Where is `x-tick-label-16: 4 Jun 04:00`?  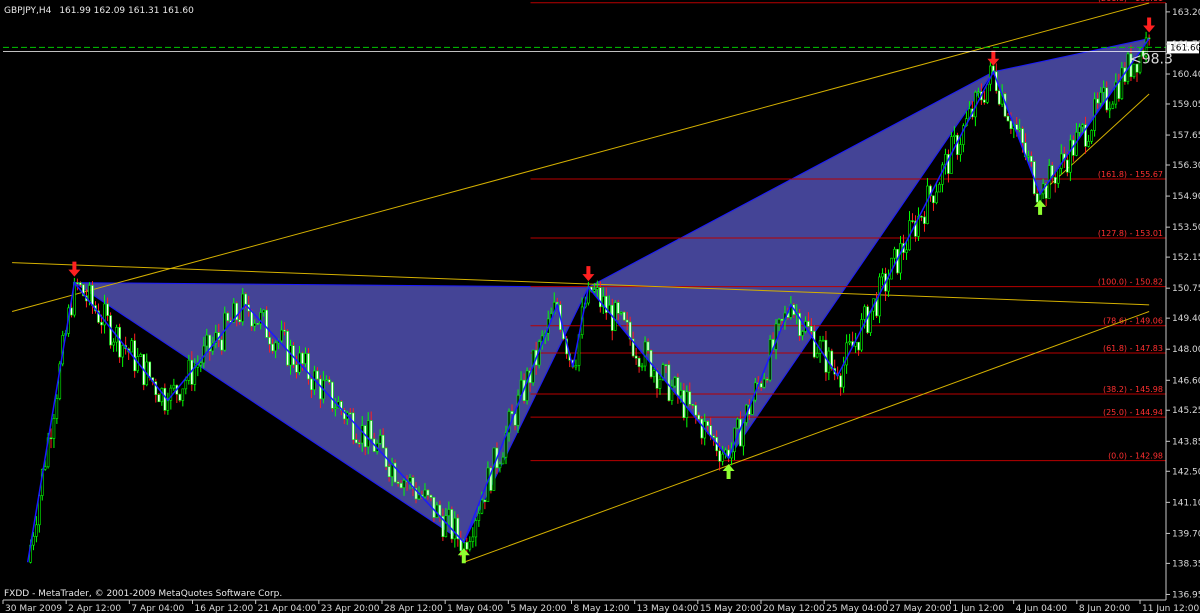
x-tick-label-16: 4 Jun 04:00 is located at coordinates (1042, 608).